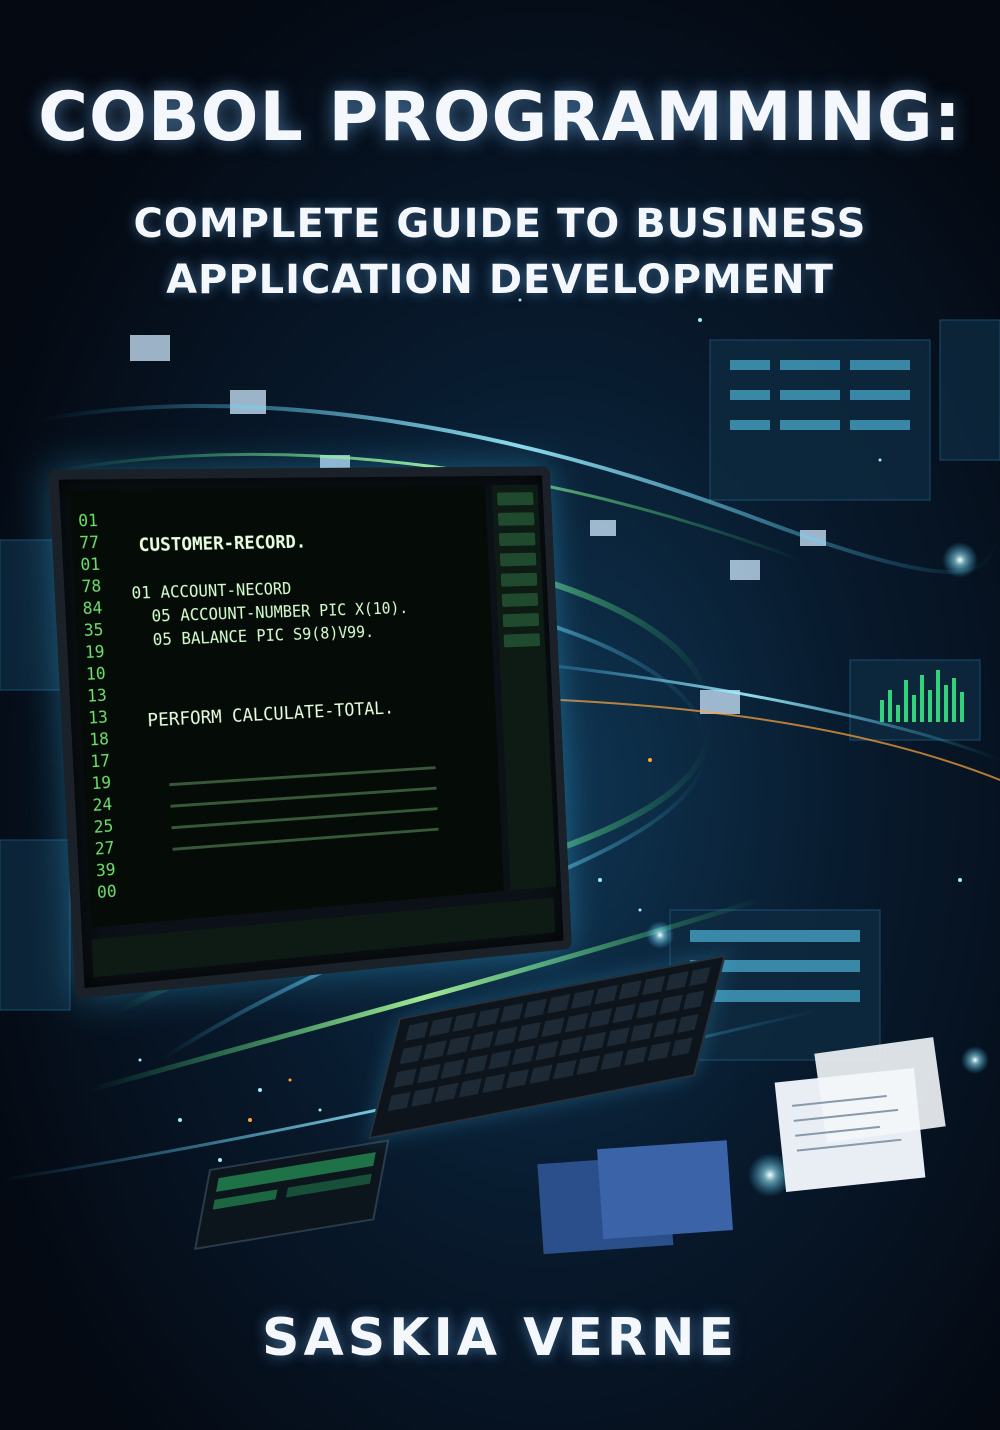 This screenshot has height=1430, width=1000. What do you see at coordinates (500, 117) in the screenshot?
I see `book-title: COBOL PROGRAMMING:` at bounding box center [500, 117].